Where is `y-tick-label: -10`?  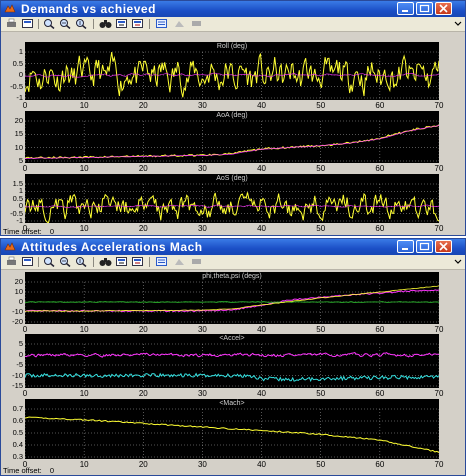
y-tick-label: -10 is located at coordinates (17, 375).